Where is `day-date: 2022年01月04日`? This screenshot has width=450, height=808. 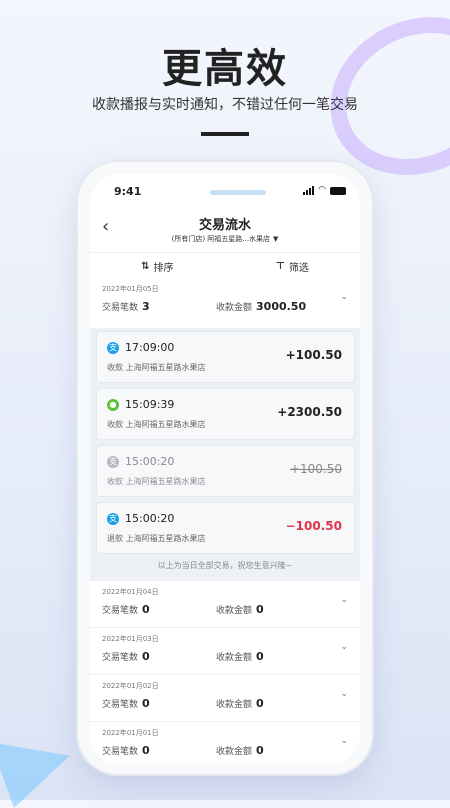
day-date: 2022年01月04日 is located at coordinates (130, 592).